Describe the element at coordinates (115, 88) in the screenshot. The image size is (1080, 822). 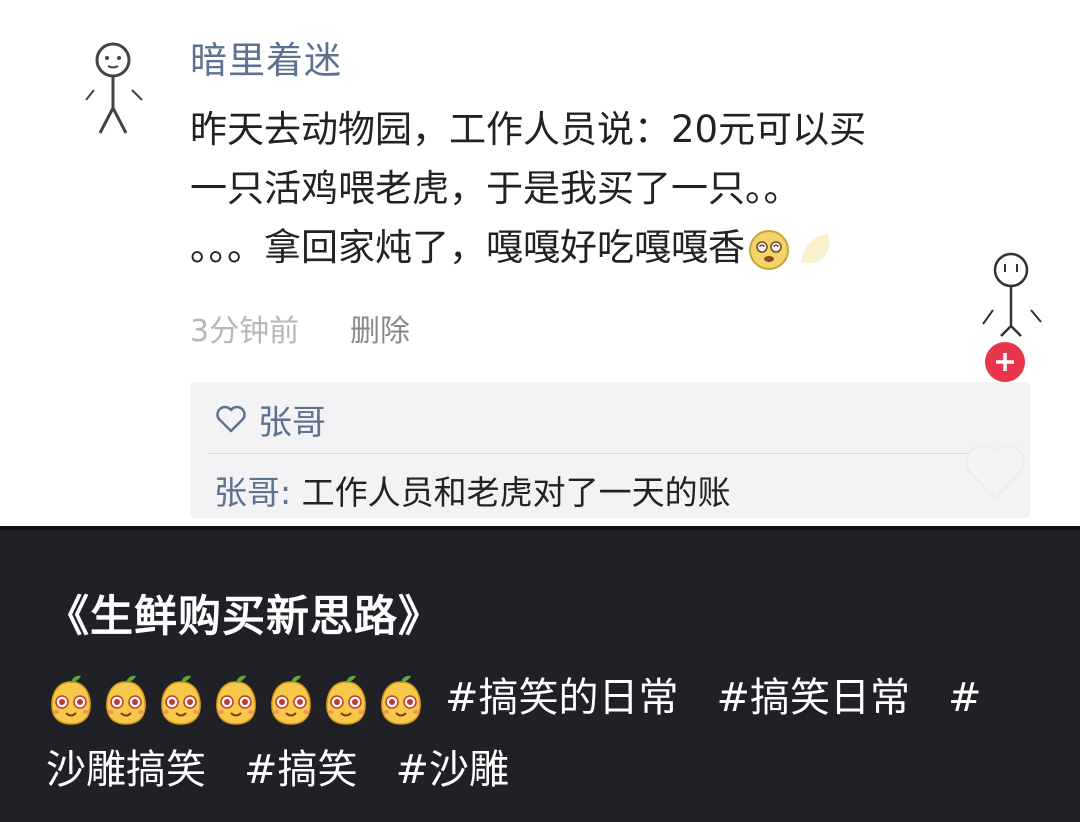
I see `avatar-stick-figure-icon` at that location.